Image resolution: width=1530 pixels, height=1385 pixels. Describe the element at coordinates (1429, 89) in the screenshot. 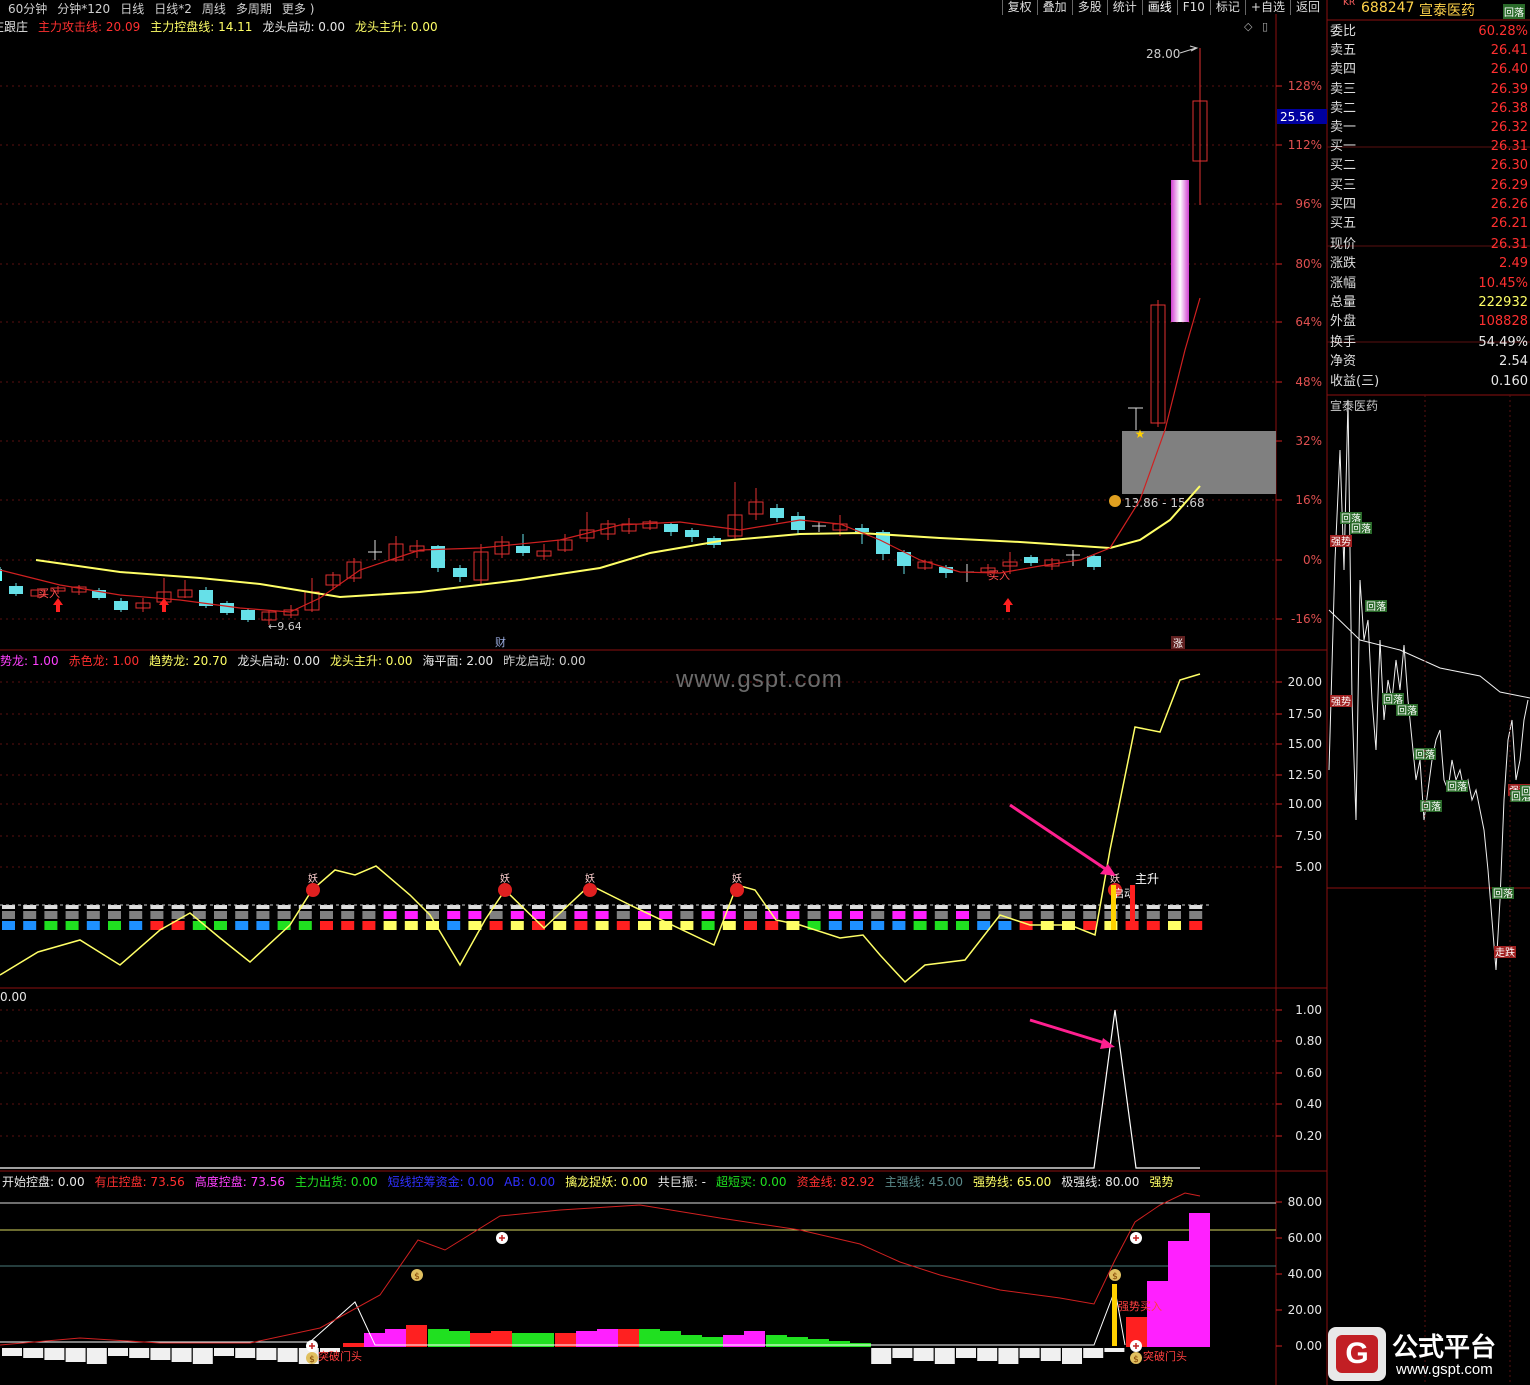

I see `quote-row: 卖三 26.39` at that location.